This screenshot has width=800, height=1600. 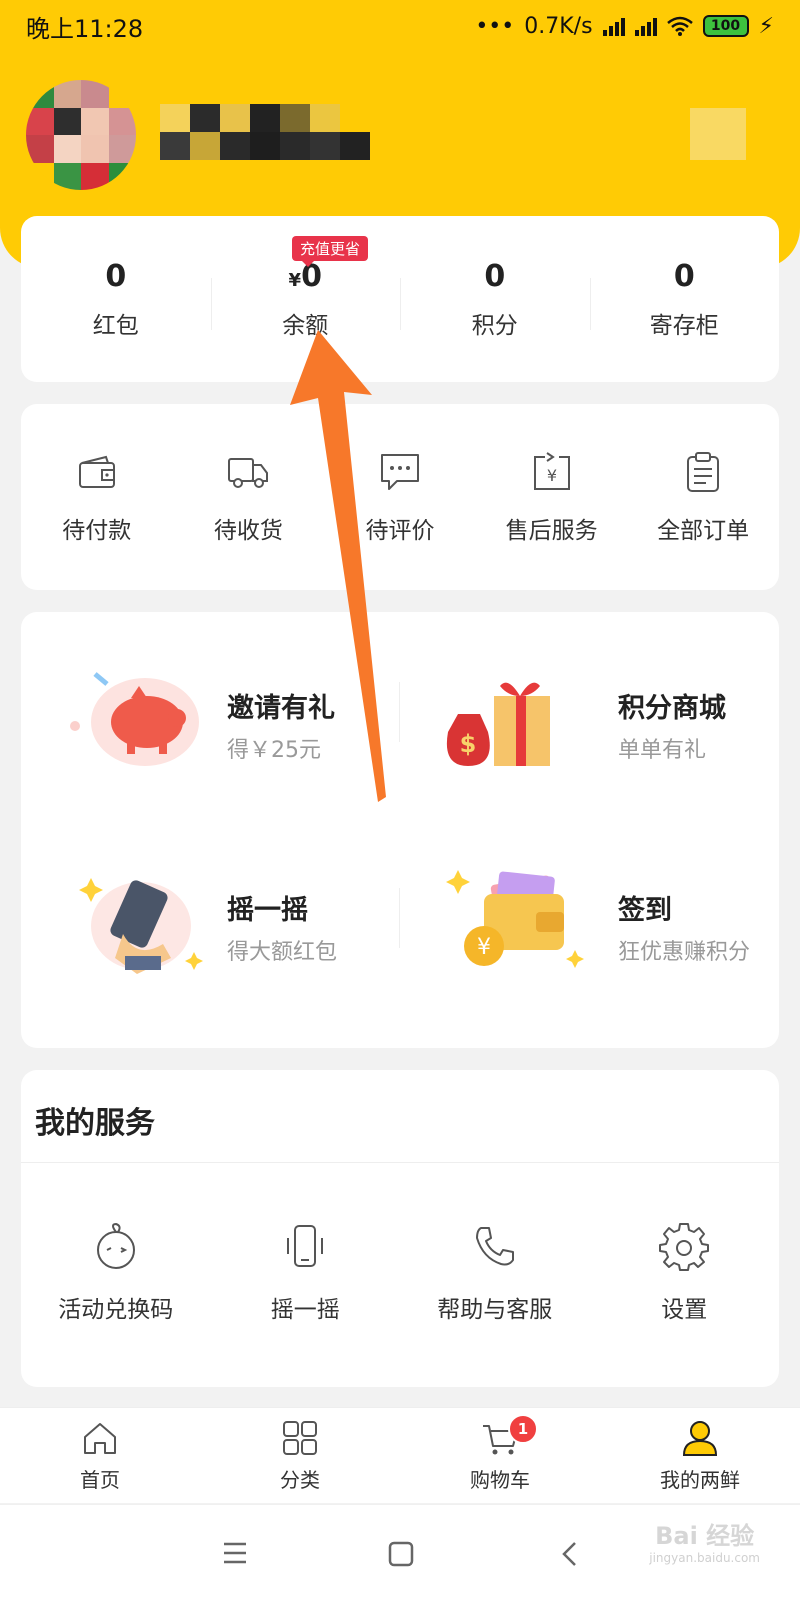 I want to click on service-label: 设置, so click(x=684, y=1310).